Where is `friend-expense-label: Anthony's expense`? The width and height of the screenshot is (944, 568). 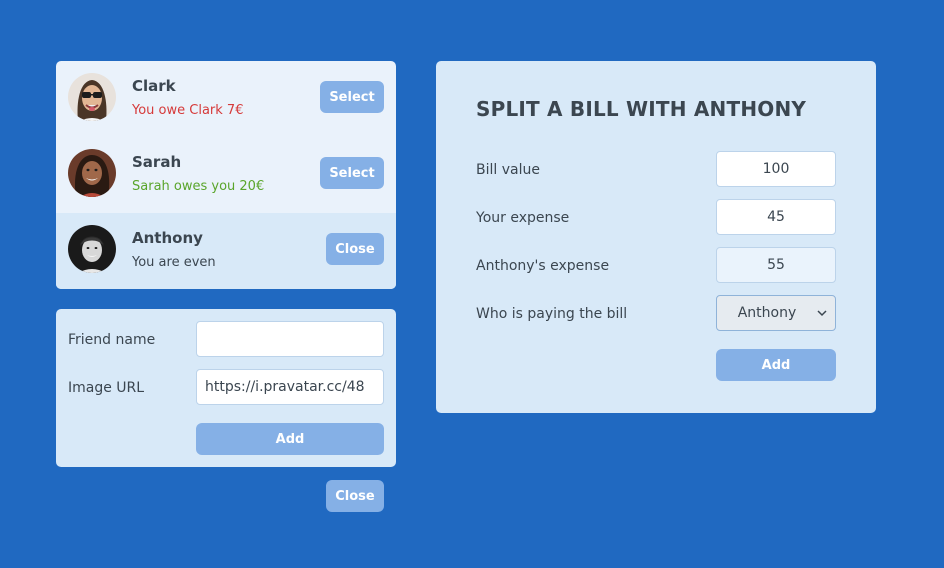 friend-expense-label: Anthony's expense is located at coordinates (543, 266).